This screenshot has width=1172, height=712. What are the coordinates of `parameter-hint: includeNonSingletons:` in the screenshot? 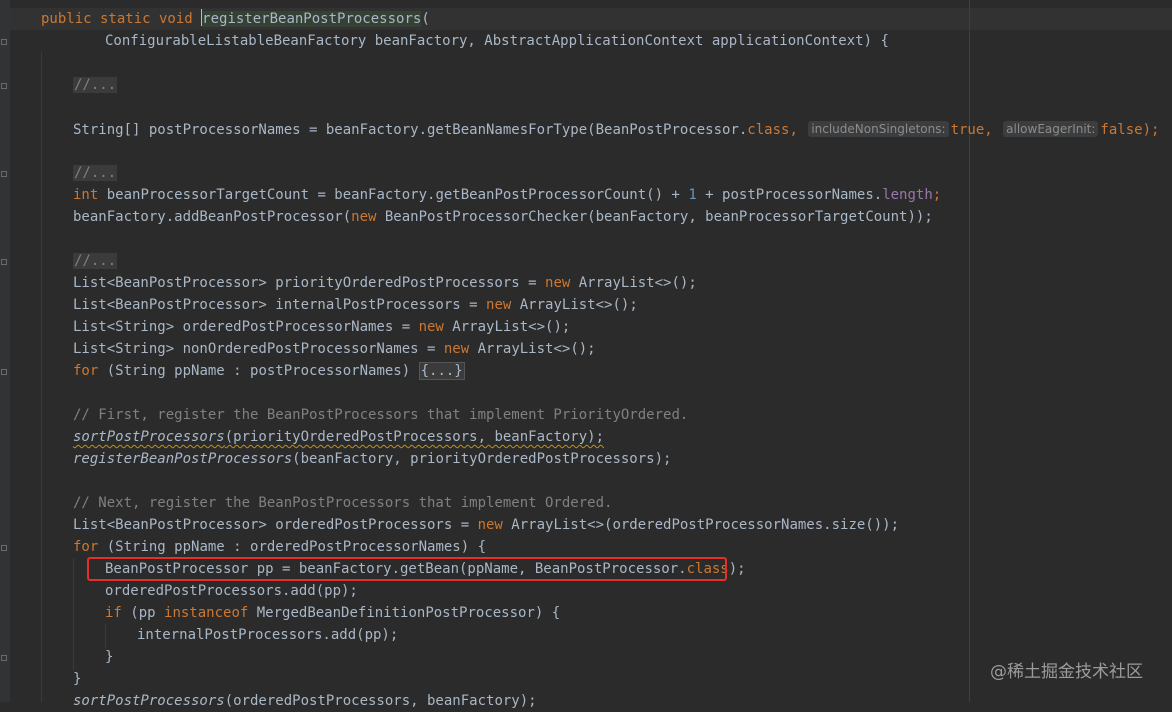 It's located at (878, 129).